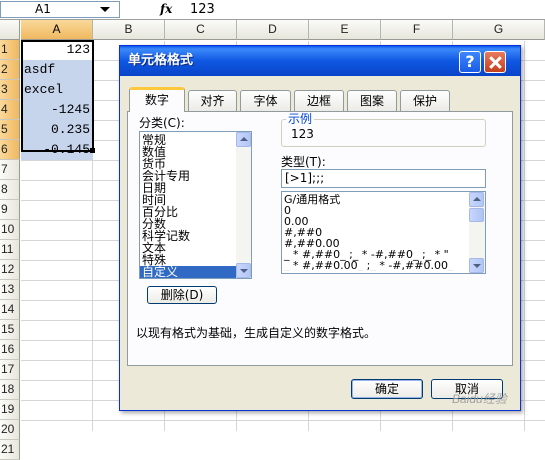 The width and height of the screenshot is (545, 460). What do you see at coordinates (372, 100) in the screenshot?
I see `tab-4: 图案` at bounding box center [372, 100].